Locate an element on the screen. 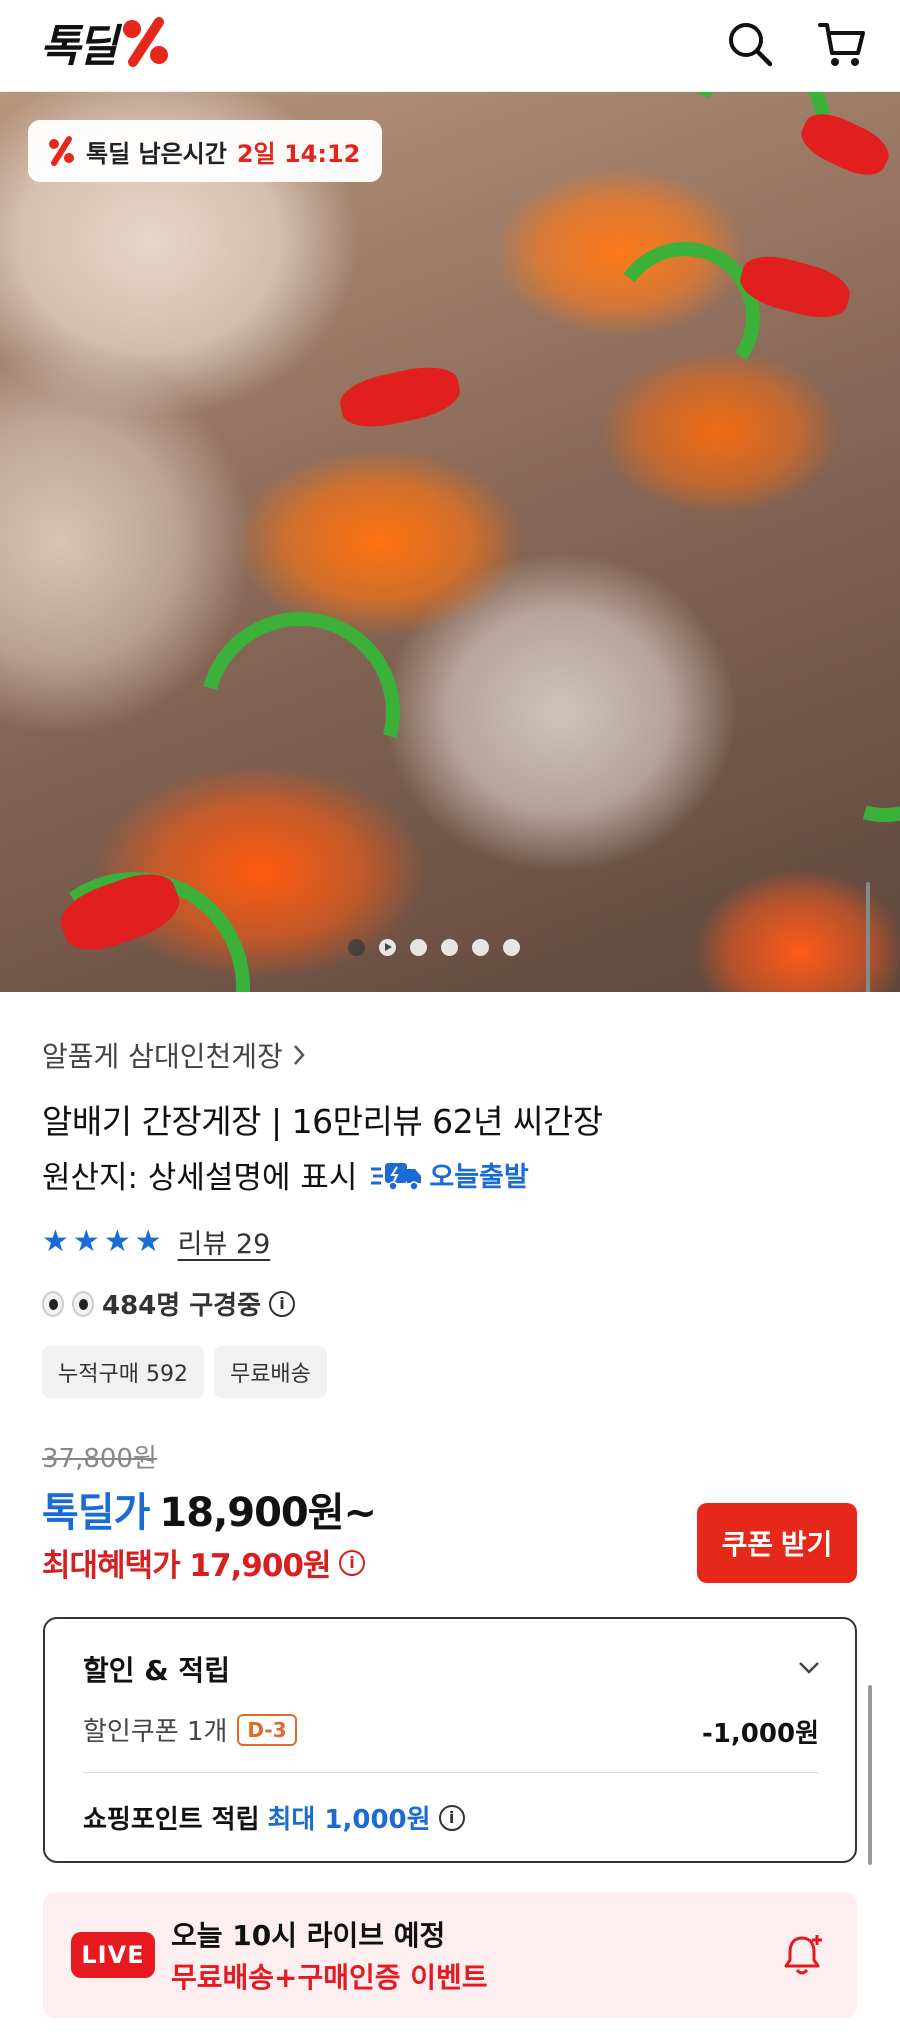 The height and width of the screenshot is (2035, 900). deal-timer-badge: 톡딜 남은시간 2일 14:12 is located at coordinates (205, 151).